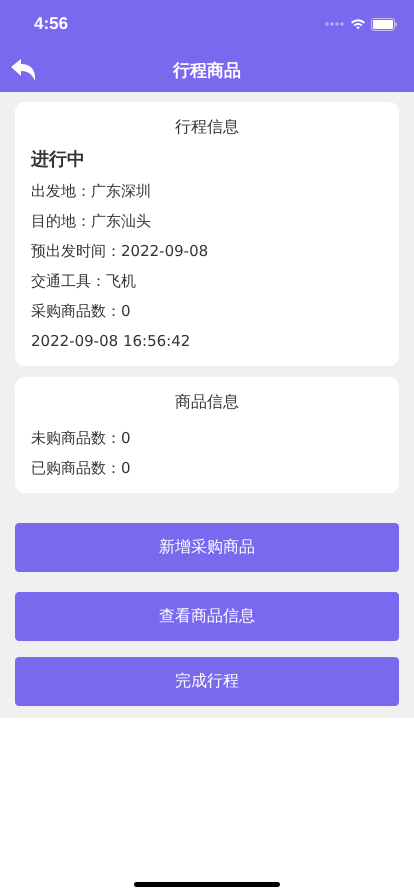 The image size is (414, 896). Describe the element at coordinates (111, 341) in the screenshot. I see `info-line: 2022-09-08 16:56:42` at that location.